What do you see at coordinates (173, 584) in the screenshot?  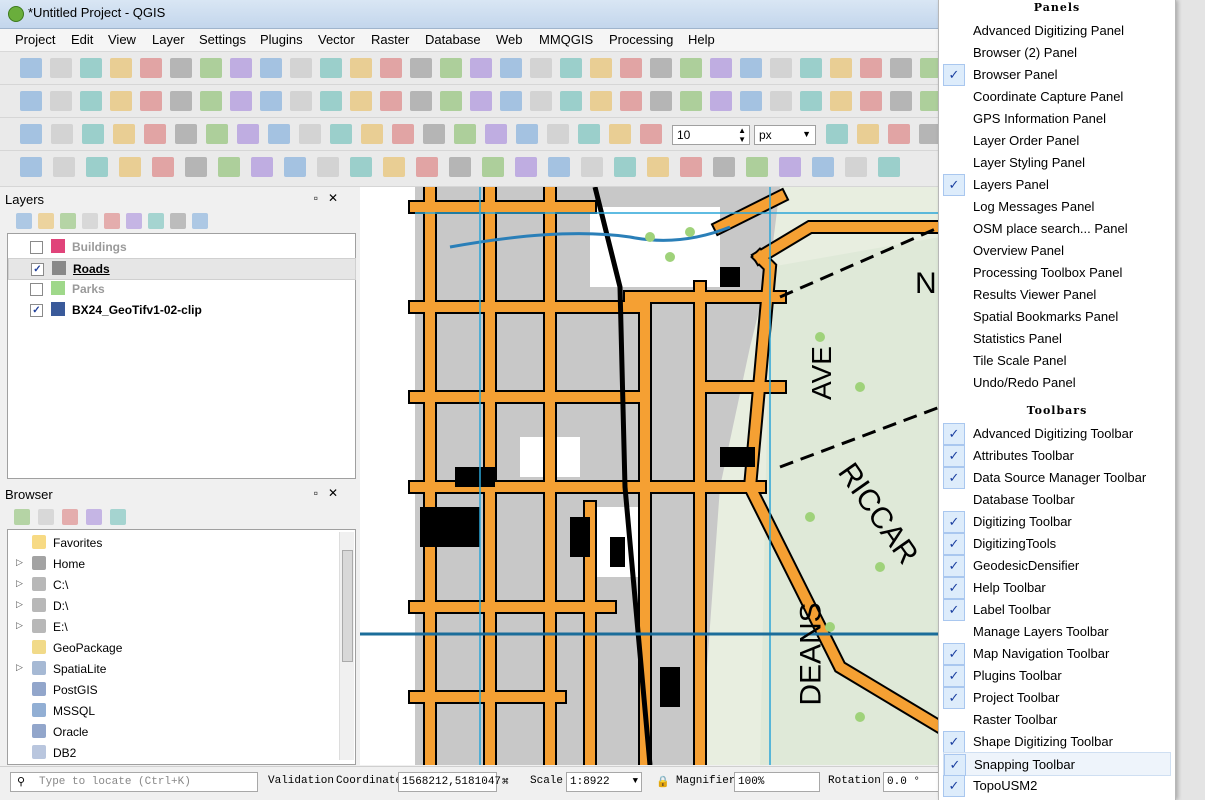 I see `browser-item: ▷ C:\` at bounding box center [173, 584].